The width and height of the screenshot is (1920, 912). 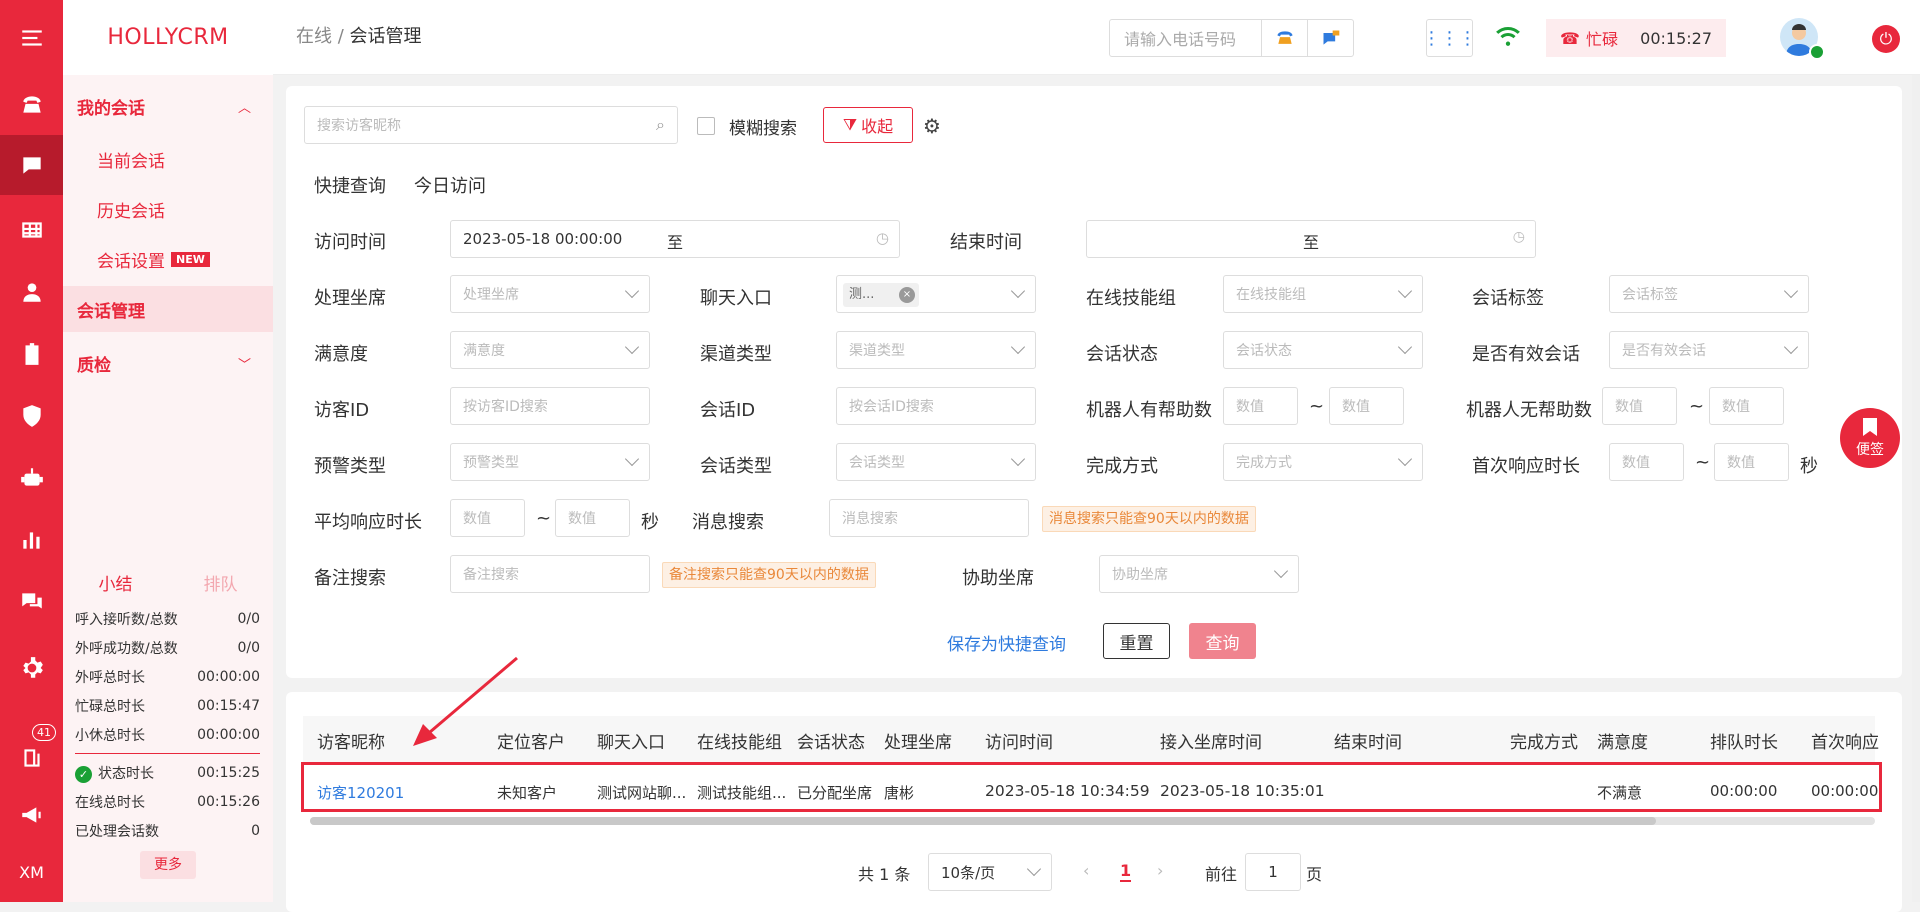 What do you see at coordinates (31, 602) in the screenshot?
I see `comments-icon` at bounding box center [31, 602].